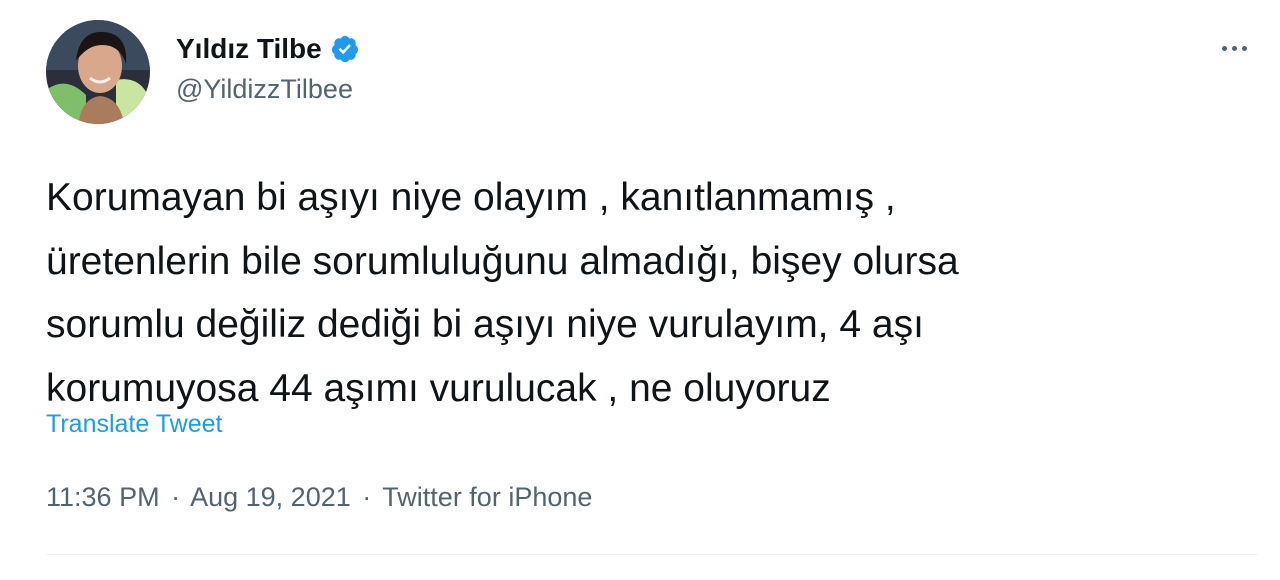 This screenshot has width=1280, height=580. I want to click on avatar, so click(98, 72).